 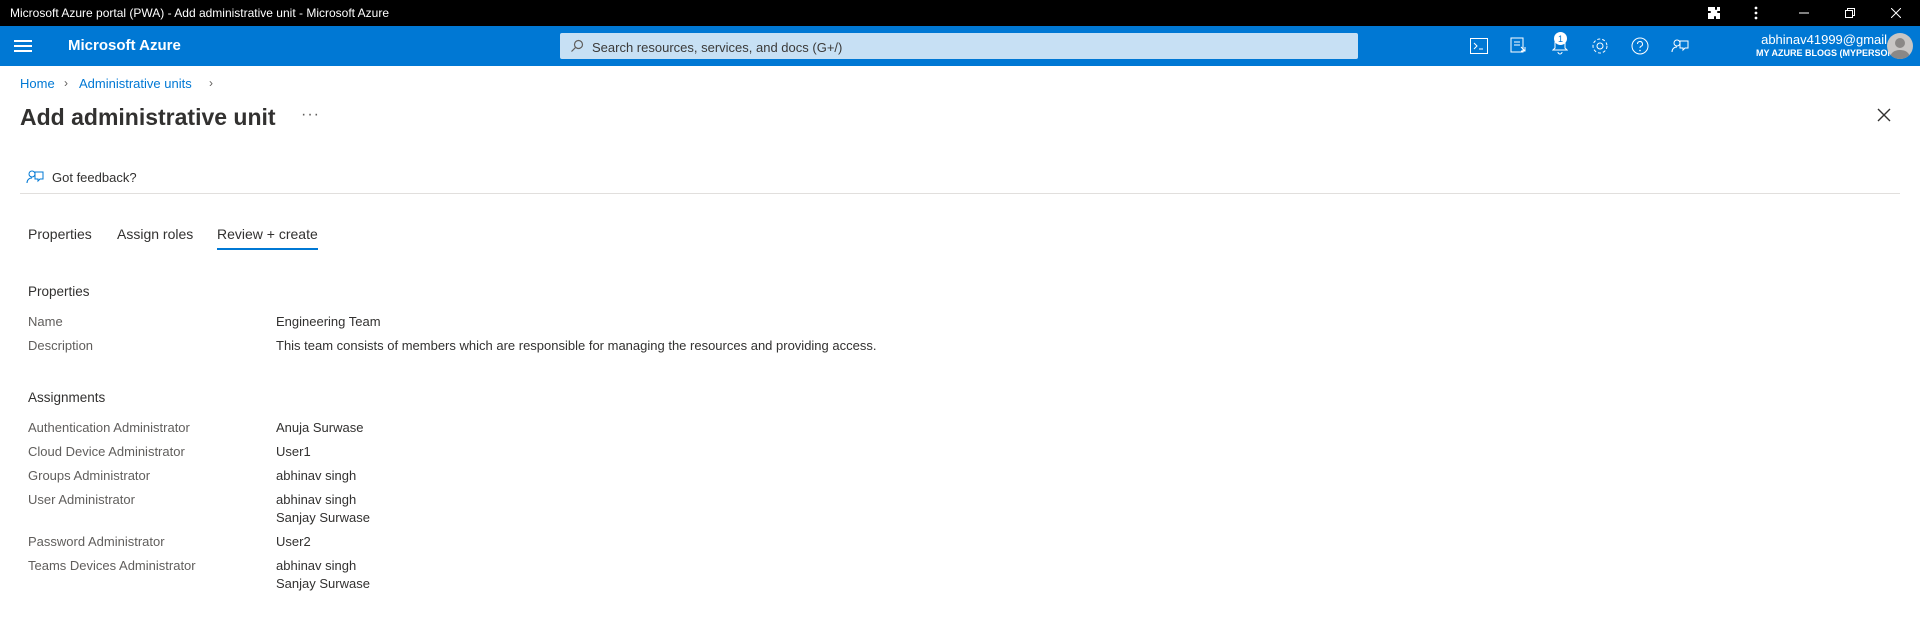 What do you see at coordinates (106, 451) in the screenshot?
I see `assignment-role: Cloud Device Administrator` at bounding box center [106, 451].